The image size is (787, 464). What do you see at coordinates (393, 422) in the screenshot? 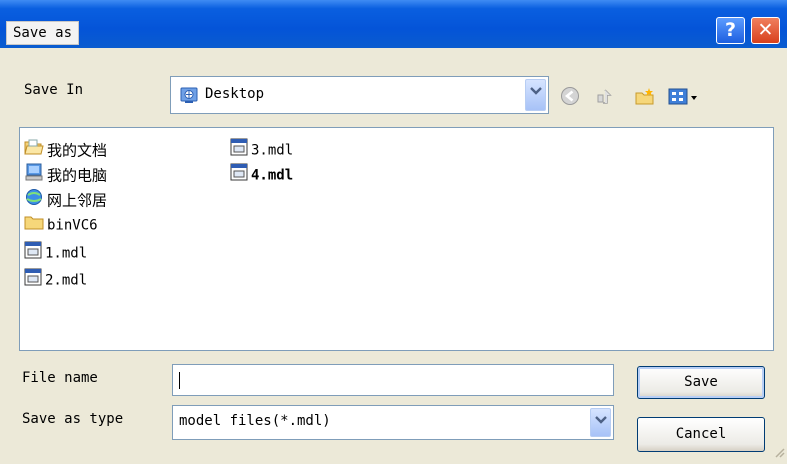
I see `save-as-type-dropdown: model files(*.mdl)` at bounding box center [393, 422].